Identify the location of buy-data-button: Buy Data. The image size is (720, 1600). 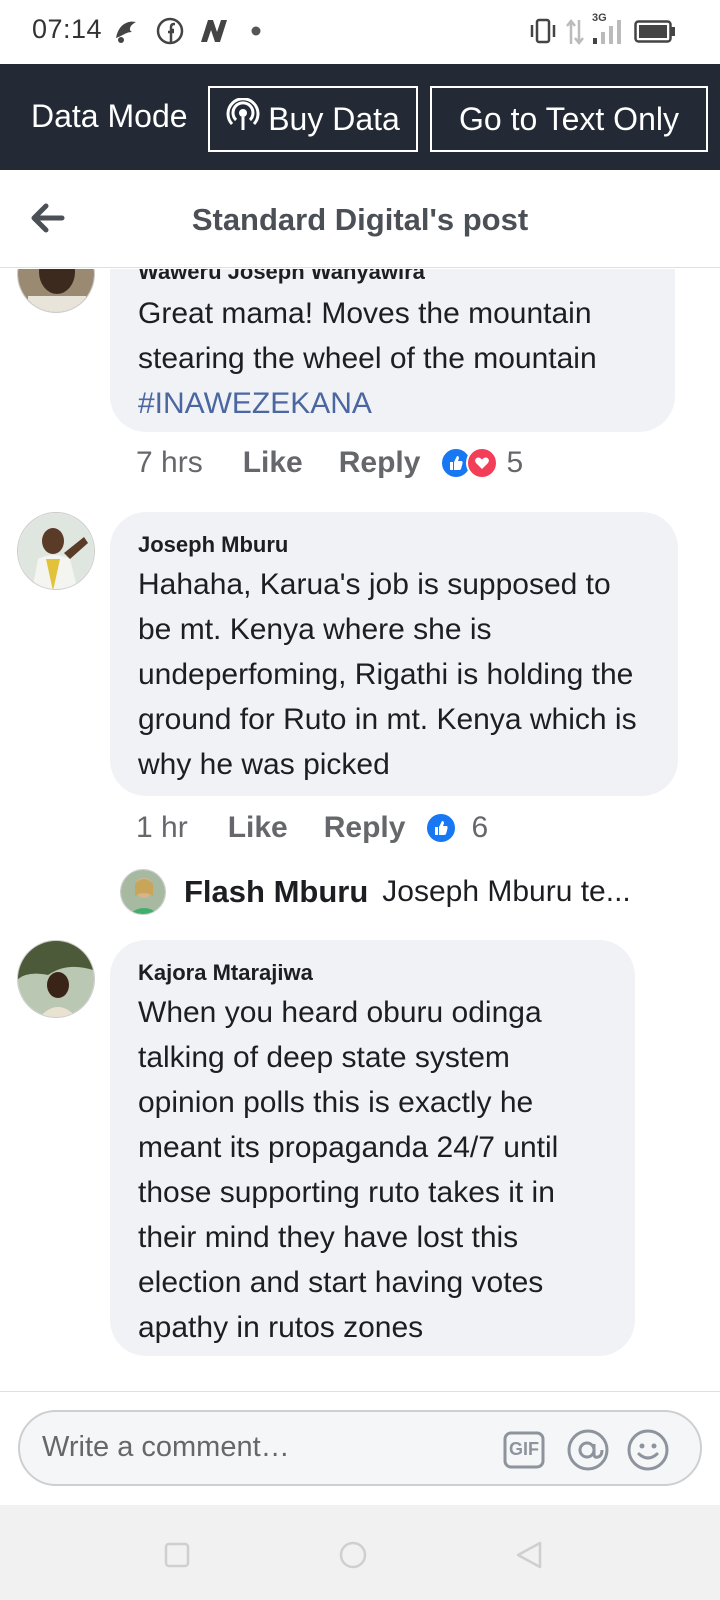
(313, 119).